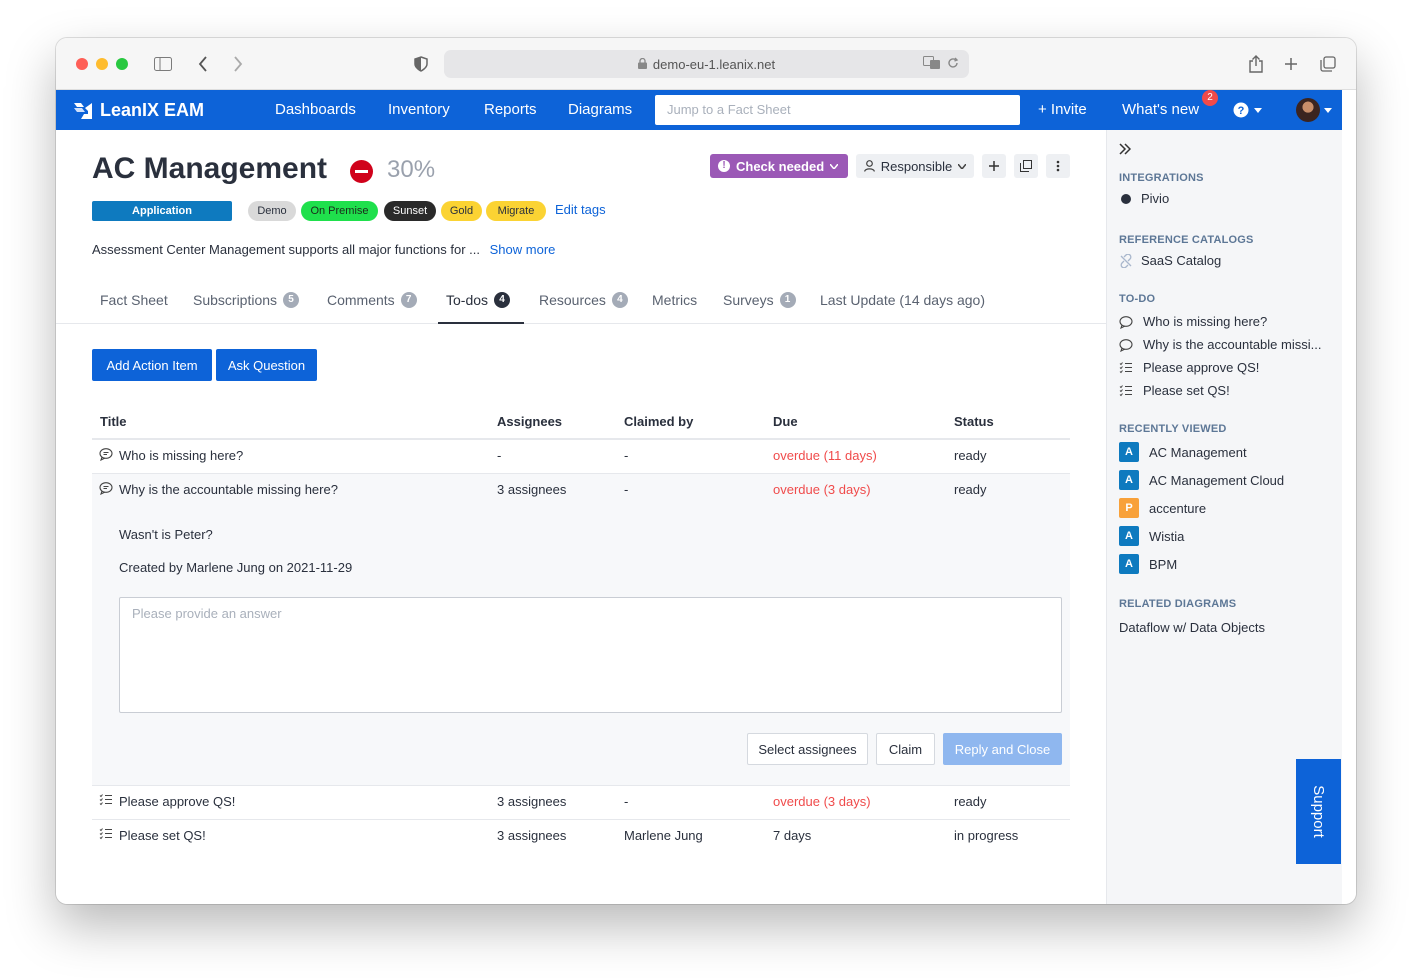 This screenshot has height=978, width=1412. I want to click on sidebar-todo-item: Who is missing here?, so click(1193, 321).